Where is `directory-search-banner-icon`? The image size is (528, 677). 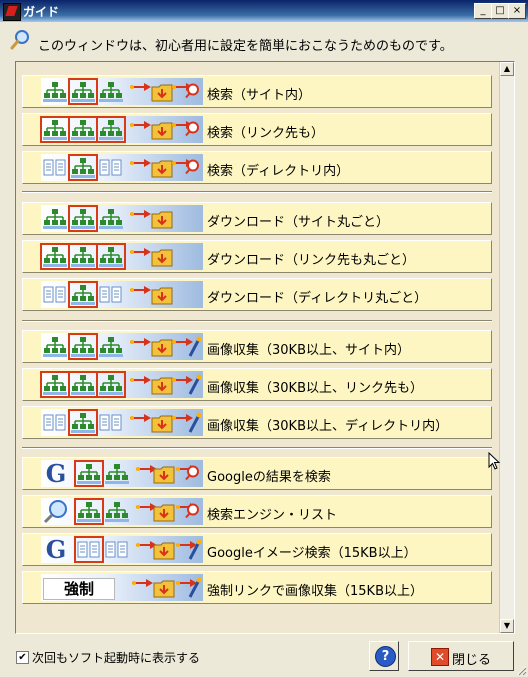
directory-search-banner-icon is located at coordinates (122, 167).